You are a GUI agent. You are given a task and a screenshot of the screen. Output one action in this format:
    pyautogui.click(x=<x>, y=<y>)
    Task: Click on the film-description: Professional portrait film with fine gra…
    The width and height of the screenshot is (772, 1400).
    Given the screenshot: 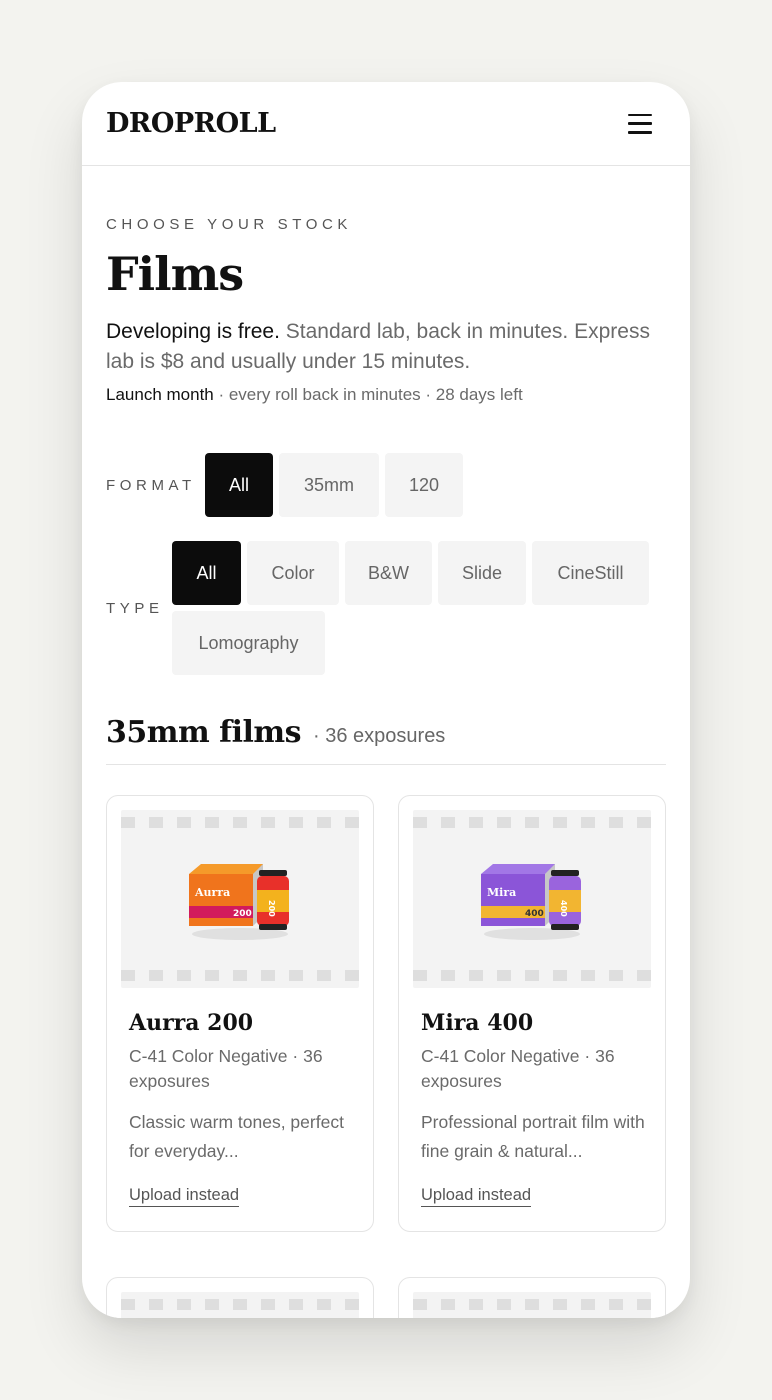 What is the action you would take?
    pyautogui.click(x=533, y=1136)
    